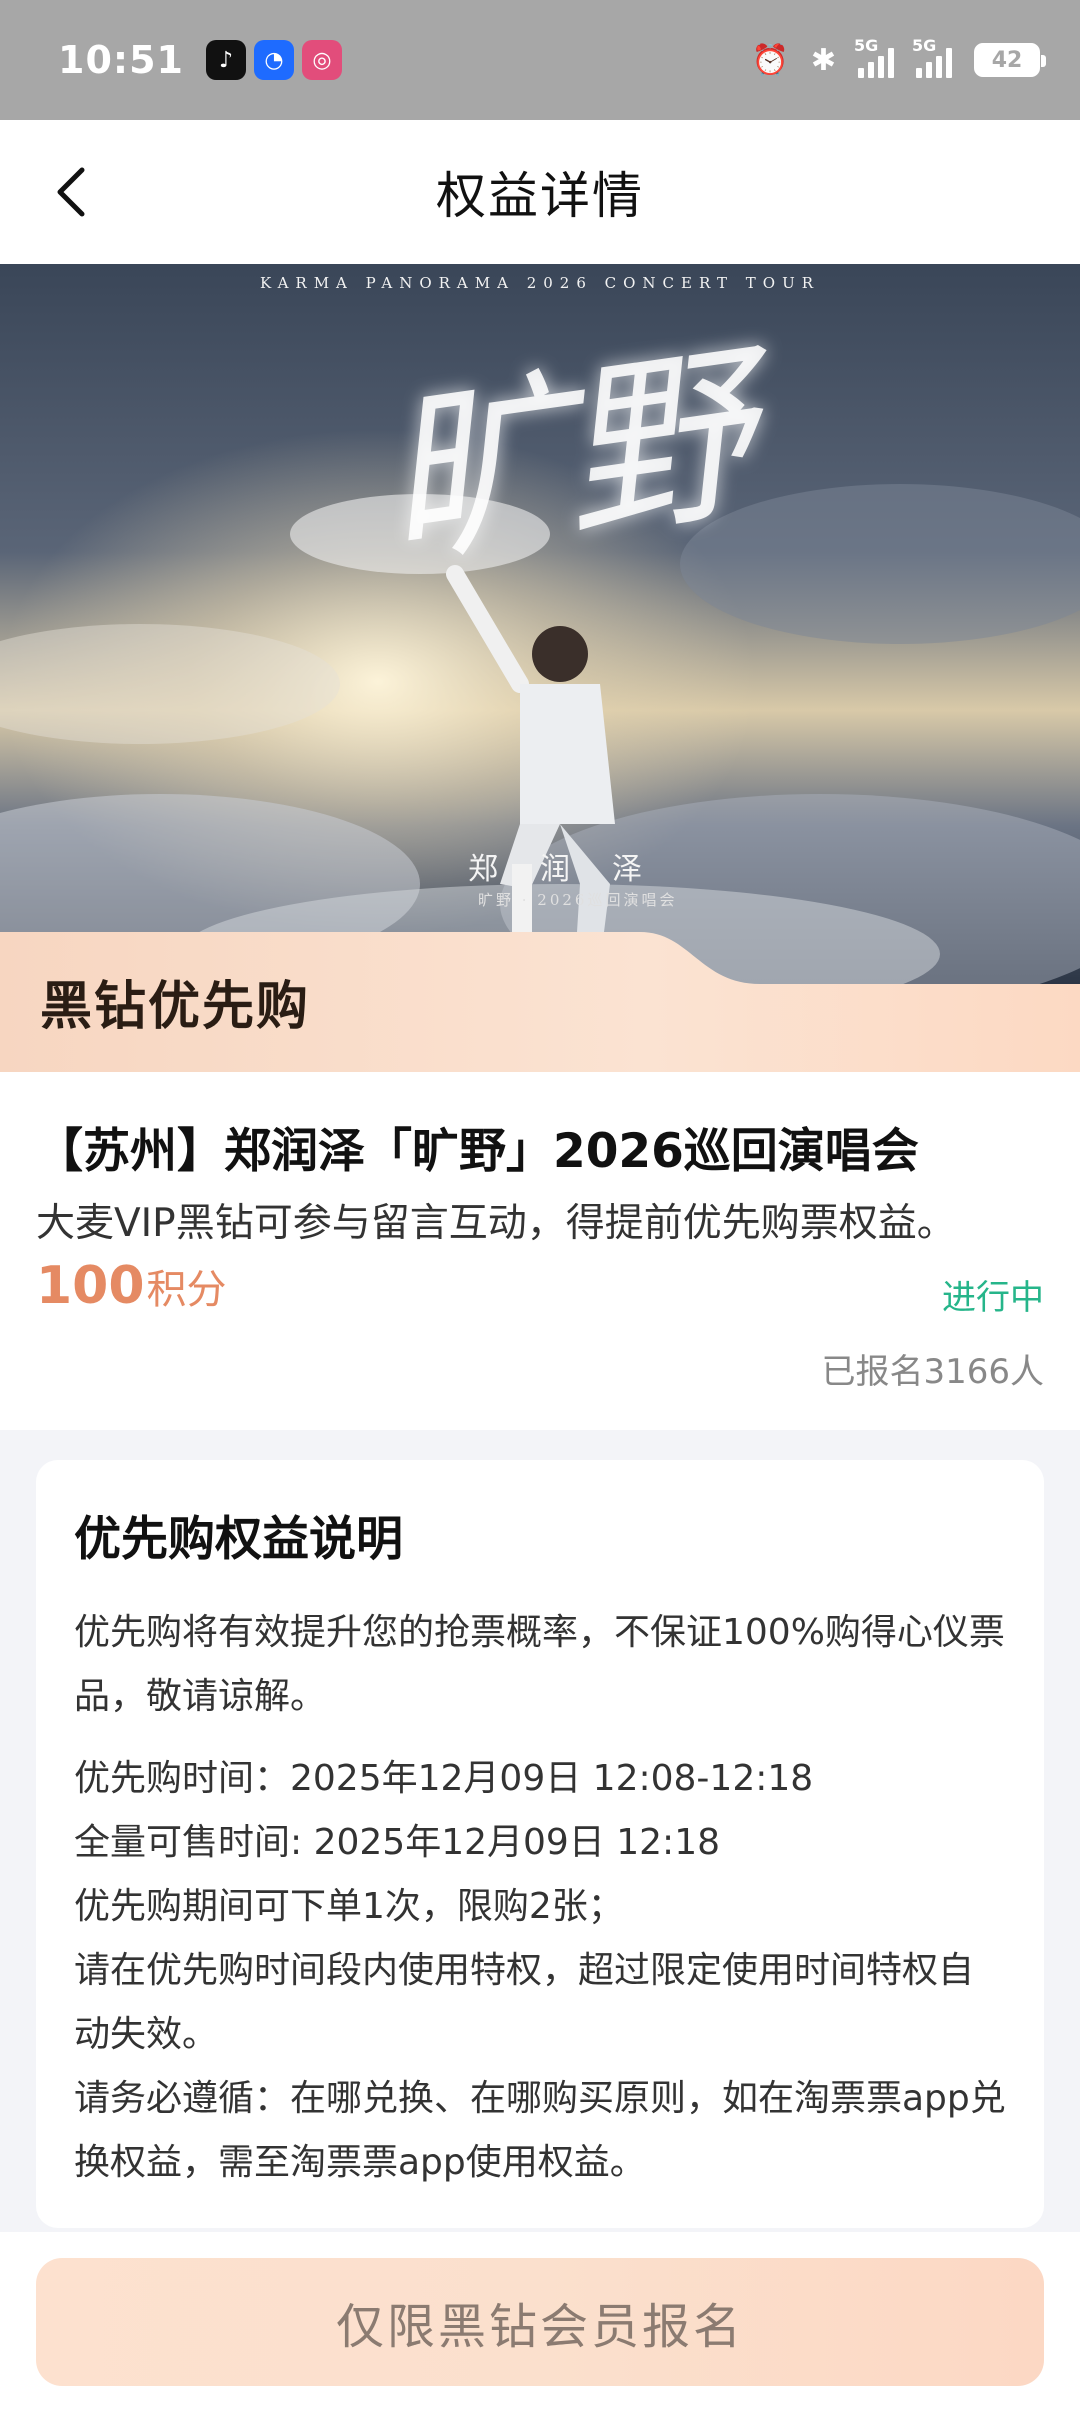 The image size is (1080, 2412). Describe the element at coordinates (225, 60) in the screenshot. I see `tiktok-icon: ♪` at that location.